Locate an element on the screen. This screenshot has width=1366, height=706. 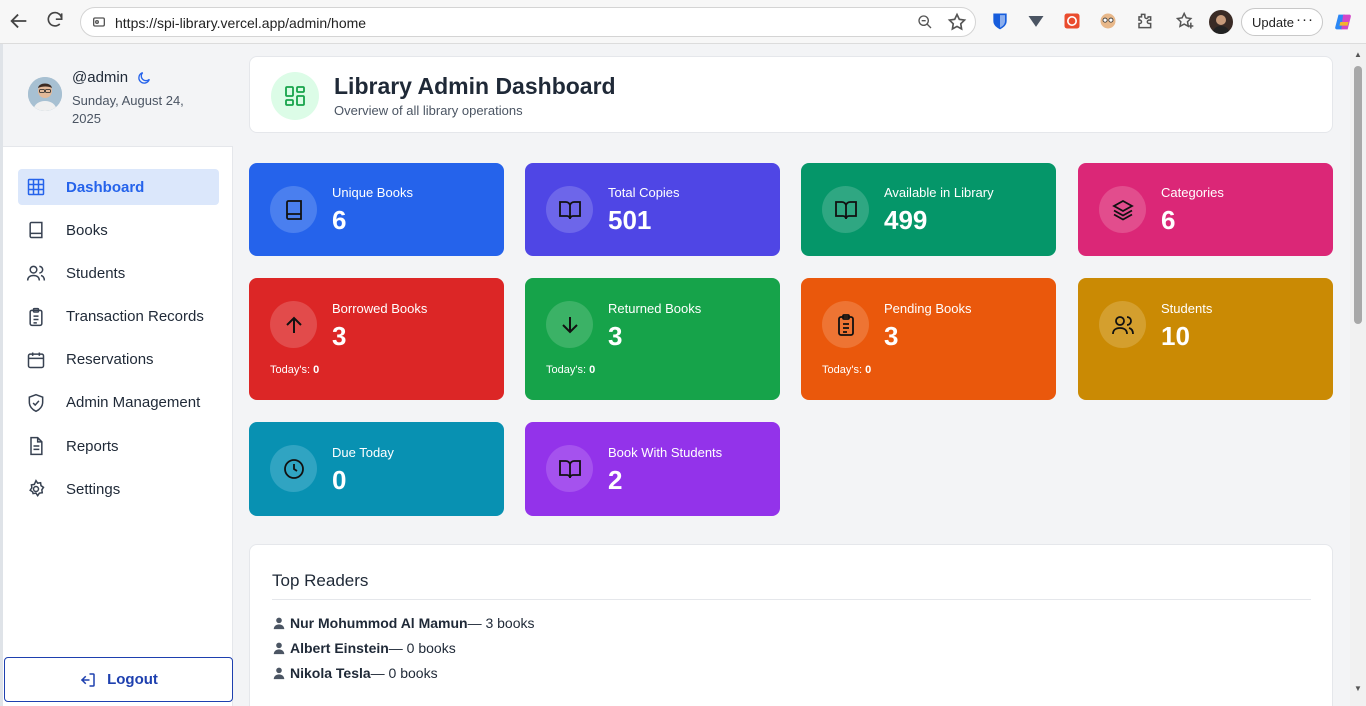
sidebar-item-reports: Reports is located at coordinates (118, 446).